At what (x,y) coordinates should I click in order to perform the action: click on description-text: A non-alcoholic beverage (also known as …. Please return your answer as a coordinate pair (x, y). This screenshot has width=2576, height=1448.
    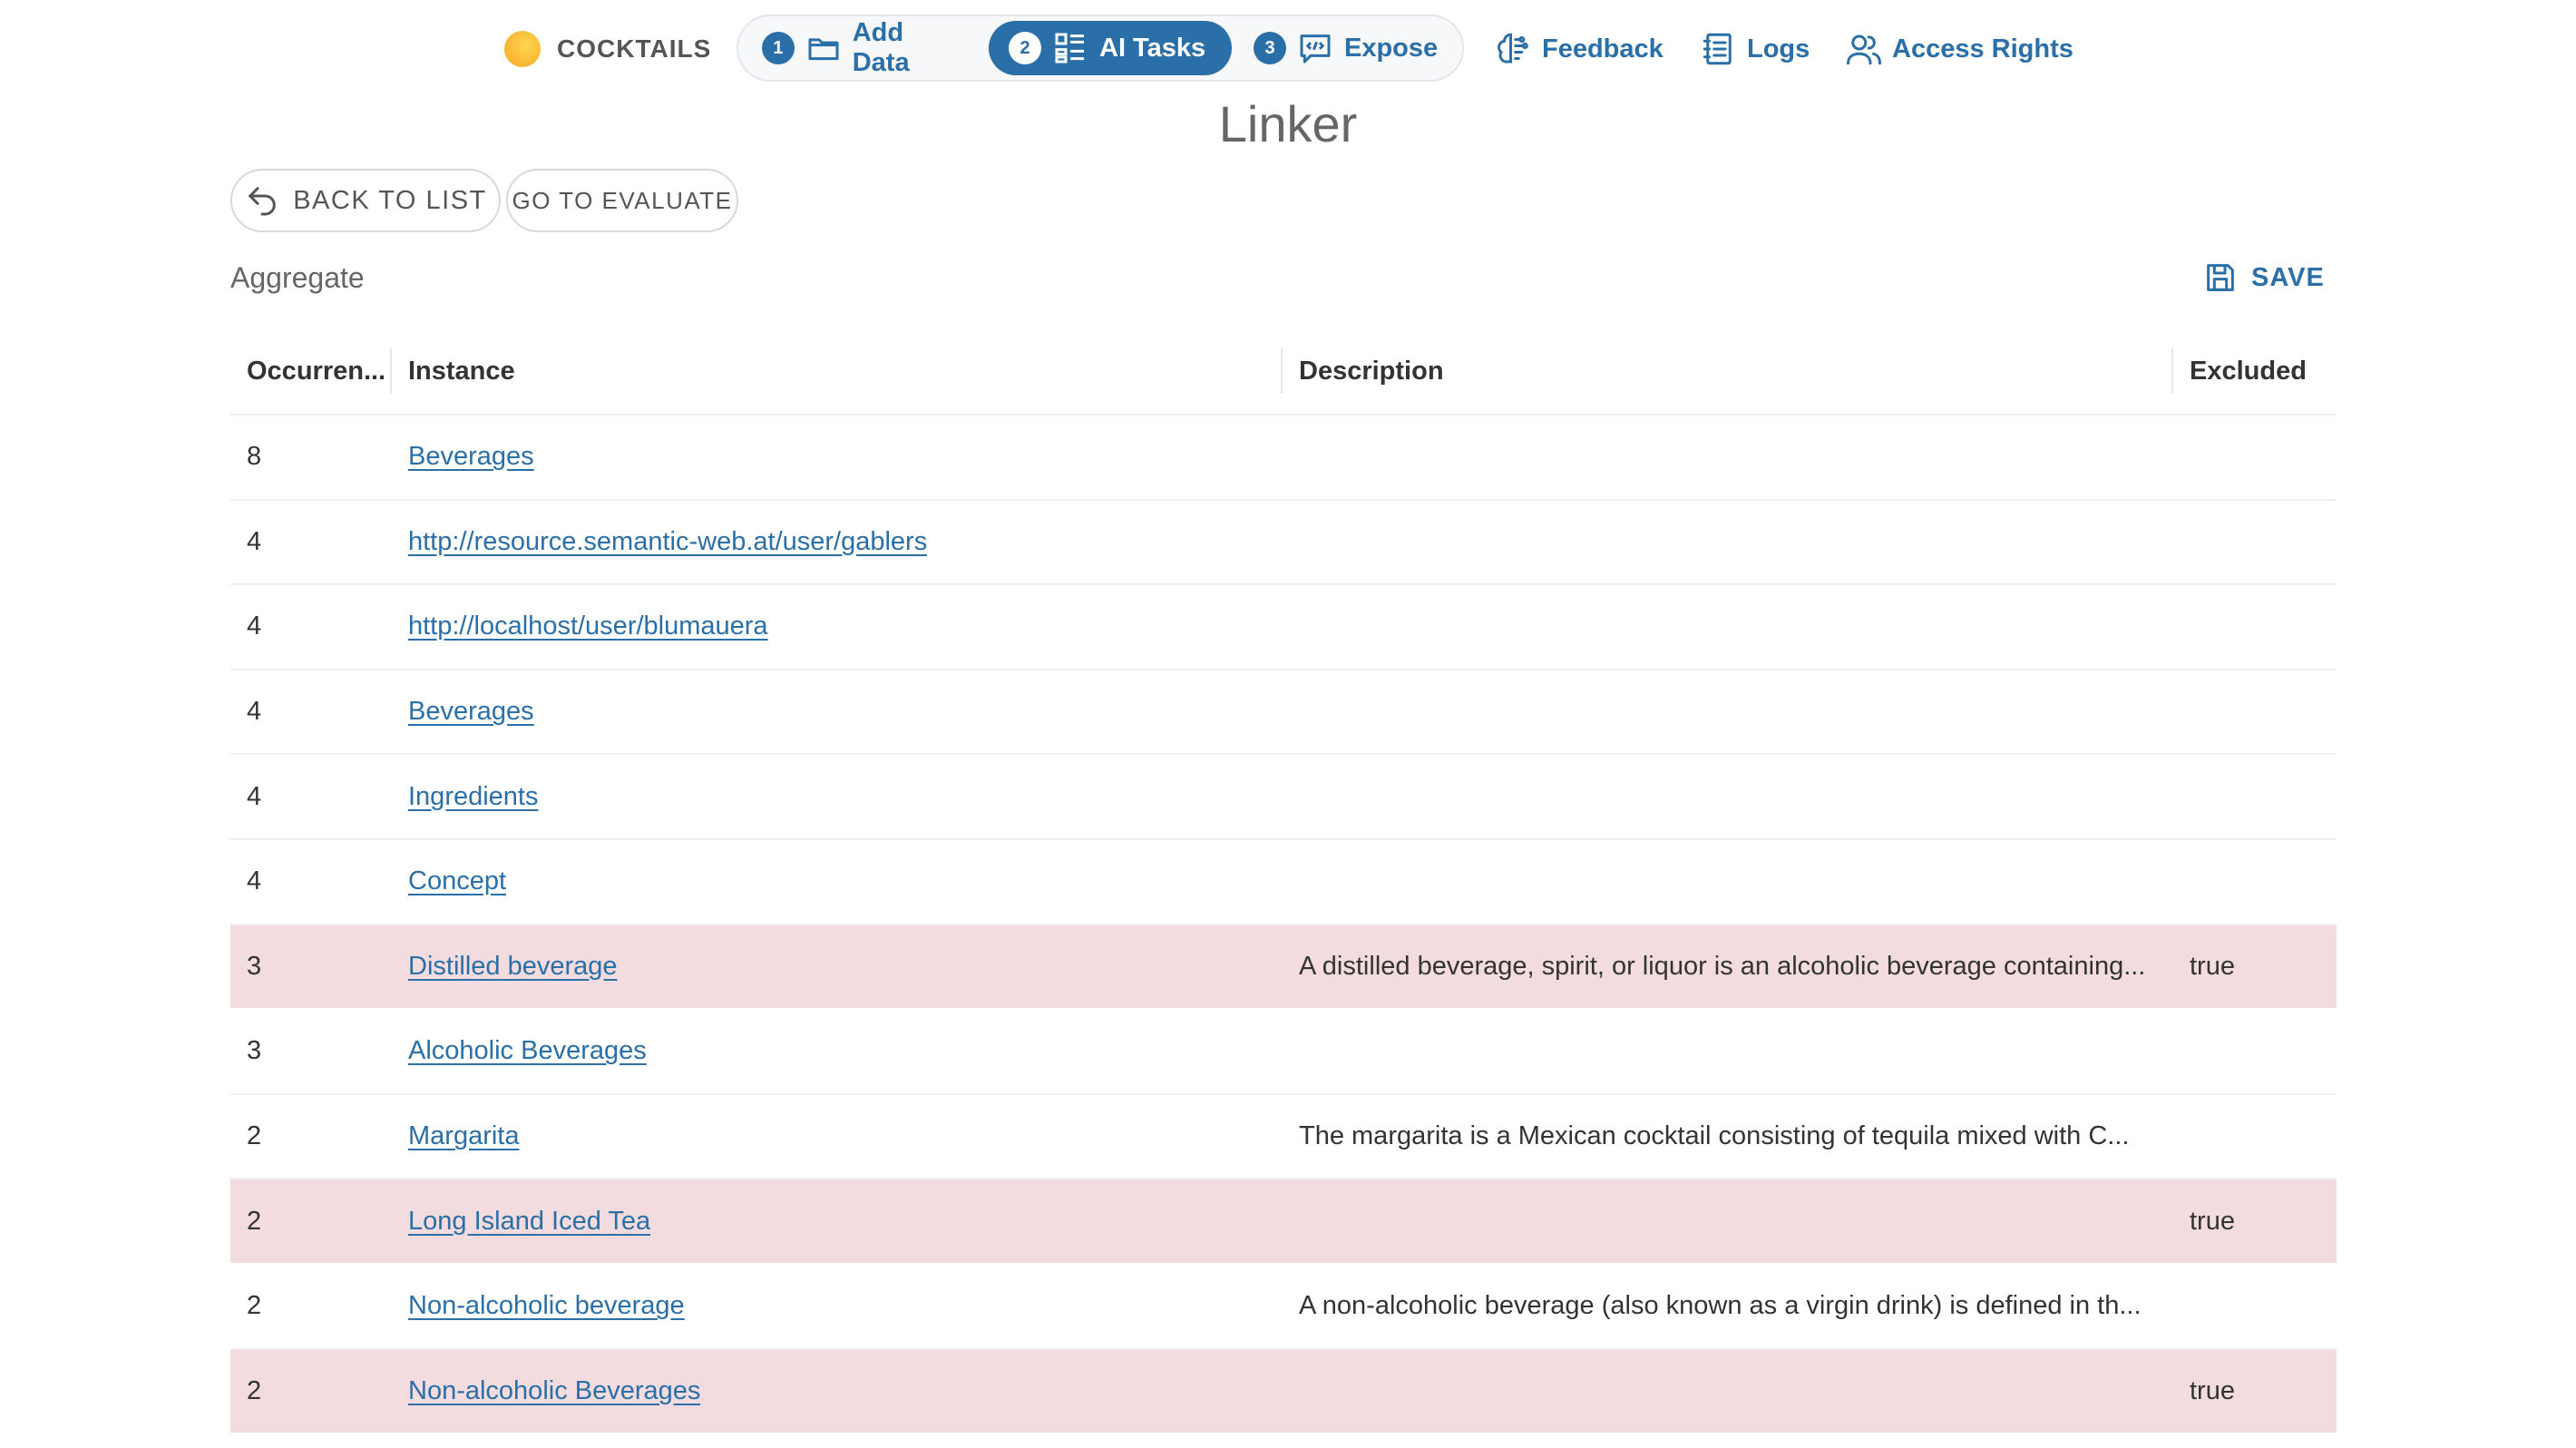
    Looking at the image, I should click on (1720, 1306).